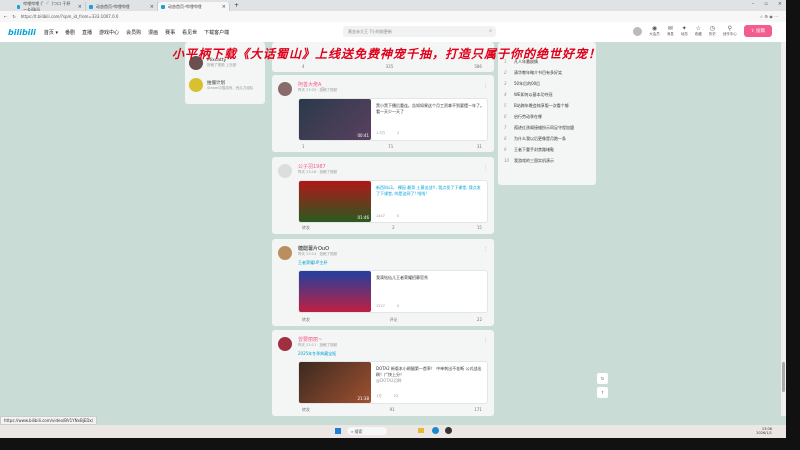  Describe the element at coordinates (698, 31) in the screenshot. I see `header-favorites: ☆ 收藏` at that location.